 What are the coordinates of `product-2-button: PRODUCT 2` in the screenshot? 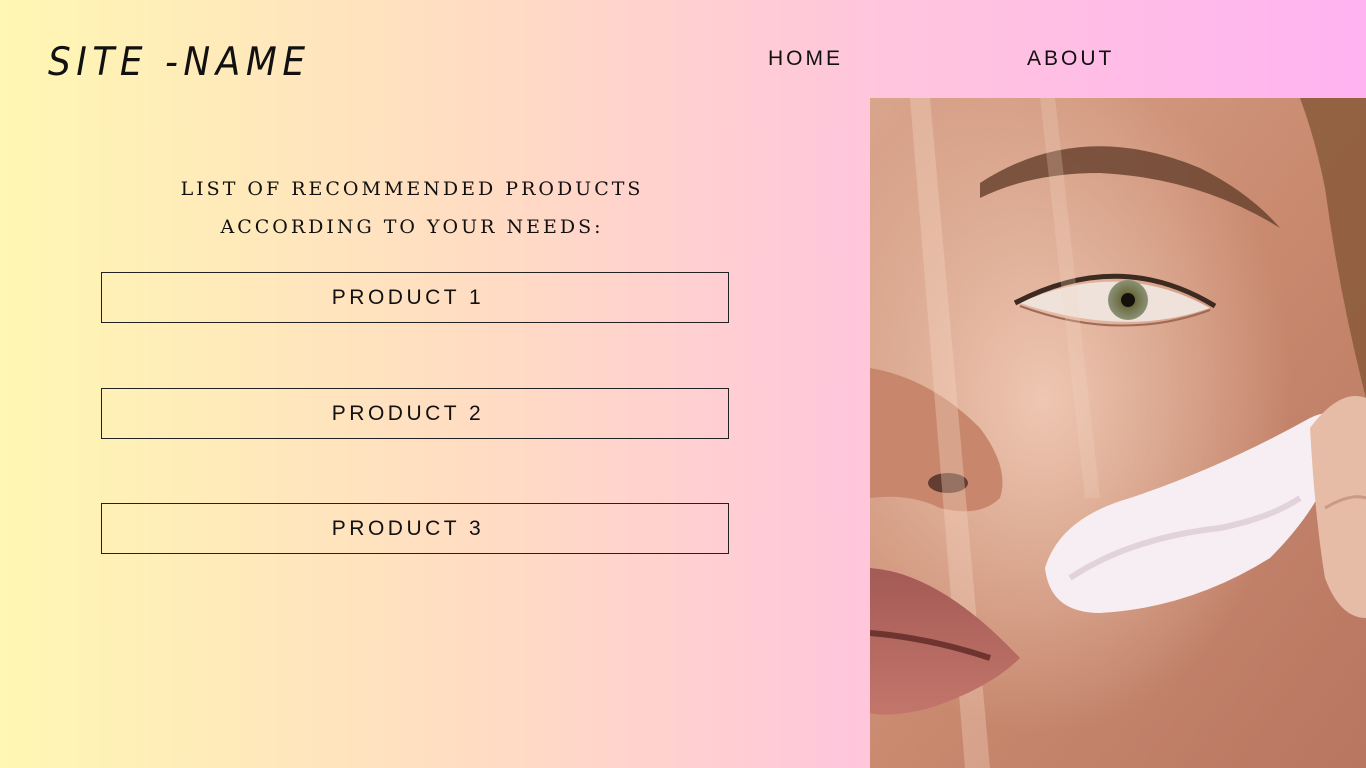 It's located at (415, 413).